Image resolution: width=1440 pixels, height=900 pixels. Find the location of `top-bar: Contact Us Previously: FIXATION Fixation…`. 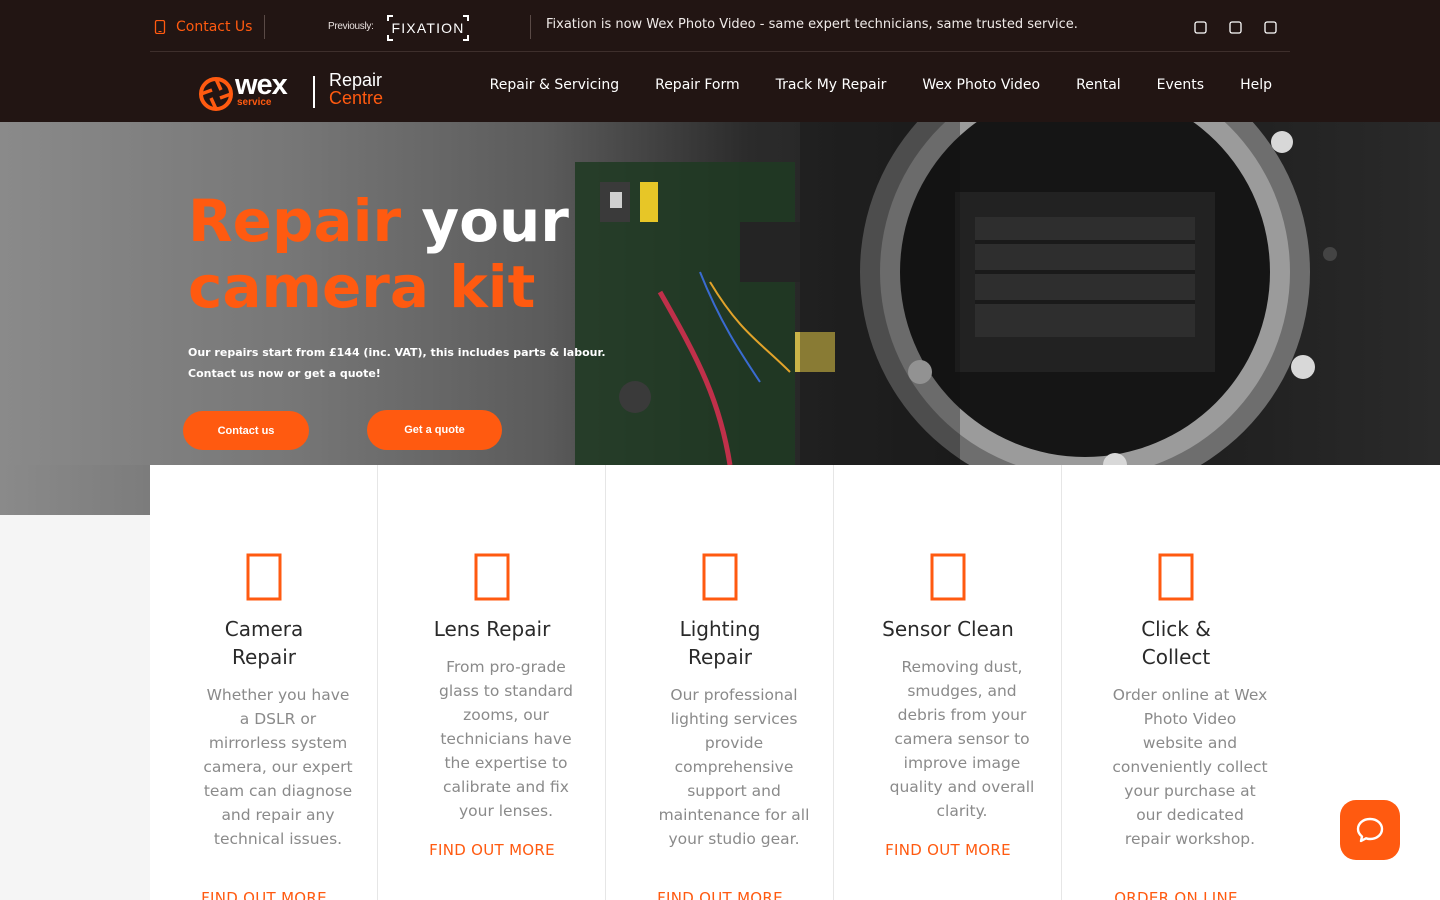

top-bar: Contact Us Previously: FIXATION Fixation… is located at coordinates (720, 26).